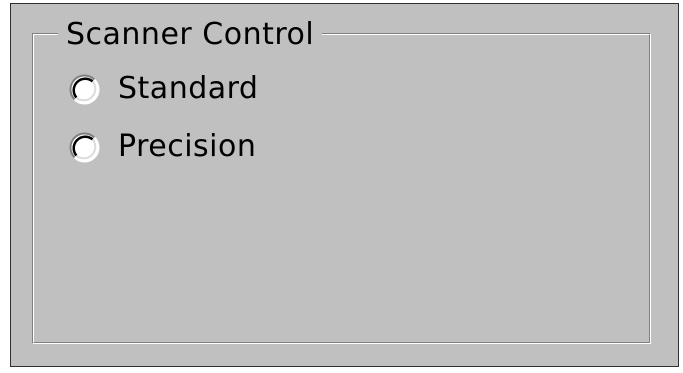 This screenshot has height=373, width=683. I want to click on radio-label-precision: Precision, so click(187, 146).